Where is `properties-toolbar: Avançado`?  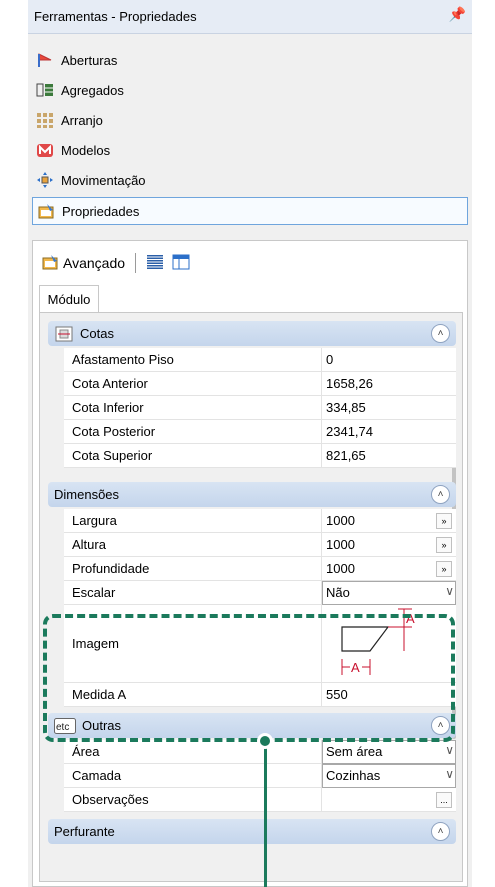
properties-toolbar: Avançado is located at coordinates (115, 263).